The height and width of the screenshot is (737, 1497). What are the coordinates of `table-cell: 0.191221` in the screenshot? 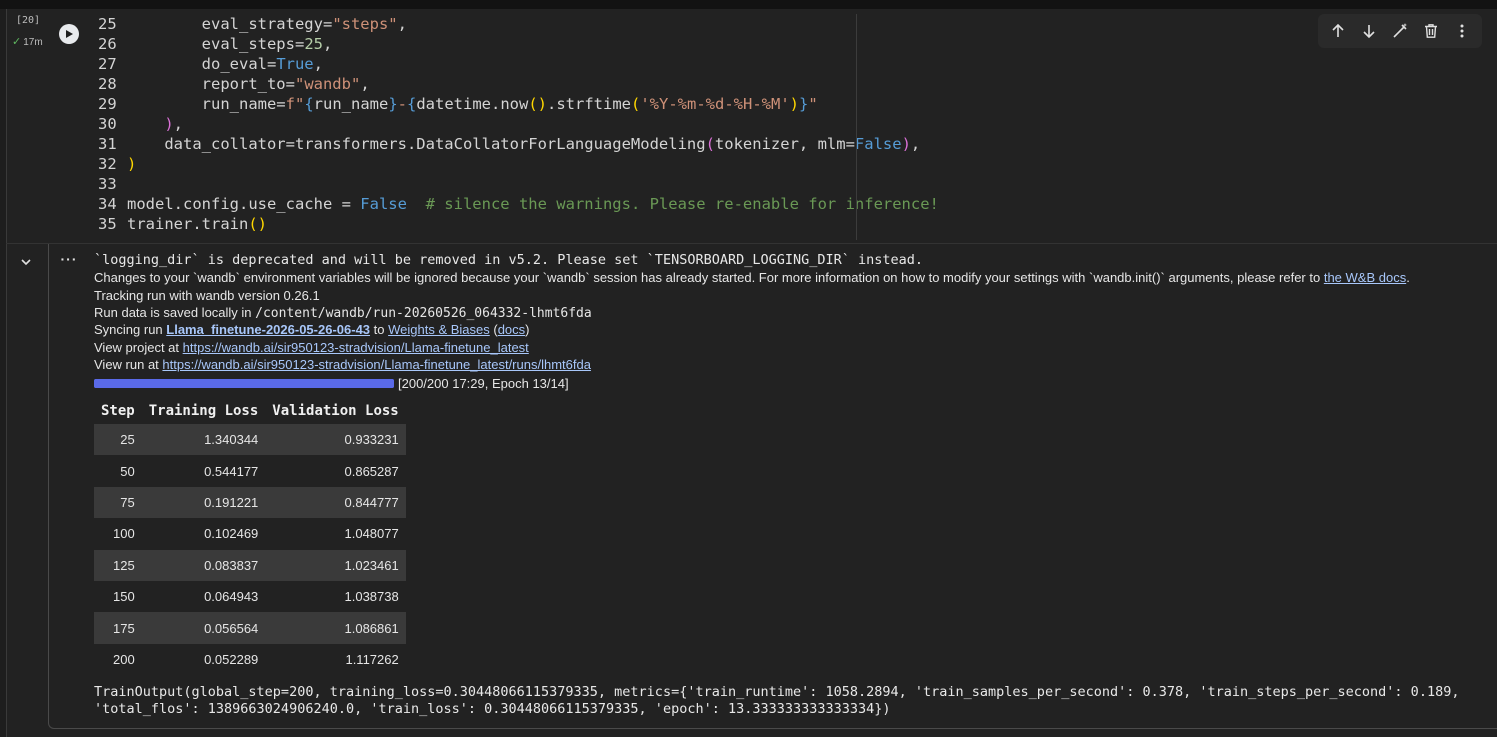 It's located at (203, 502).